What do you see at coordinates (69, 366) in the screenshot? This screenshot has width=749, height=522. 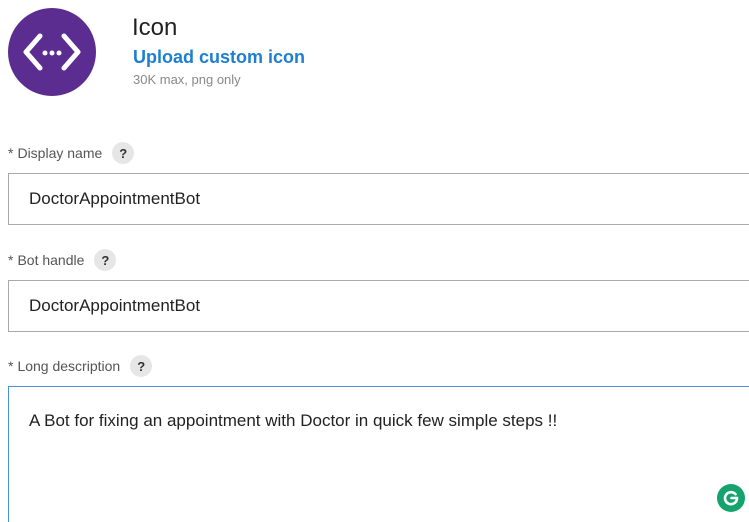 I see `long-description-label-text: Long description` at bounding box center [69, 366].